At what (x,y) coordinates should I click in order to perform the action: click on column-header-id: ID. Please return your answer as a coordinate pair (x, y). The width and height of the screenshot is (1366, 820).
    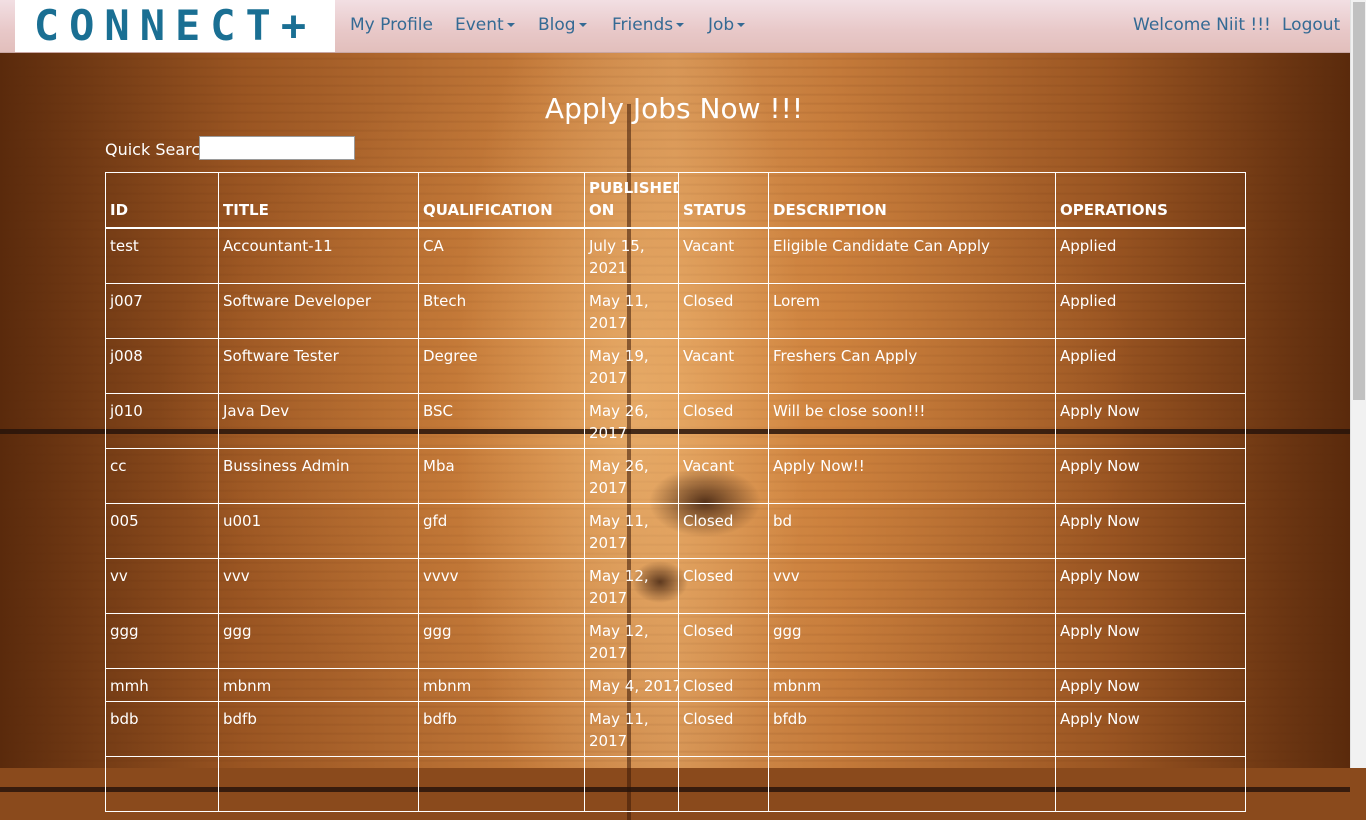
    Looking at the image, I should click on (162, 200).